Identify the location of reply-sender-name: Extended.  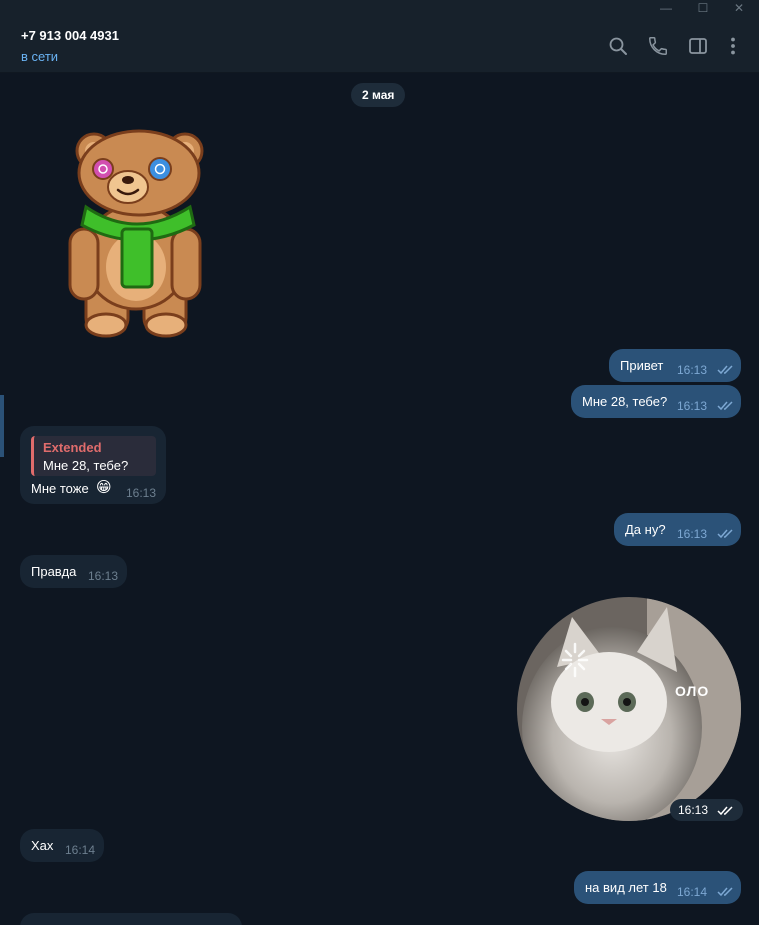
(72, 447).